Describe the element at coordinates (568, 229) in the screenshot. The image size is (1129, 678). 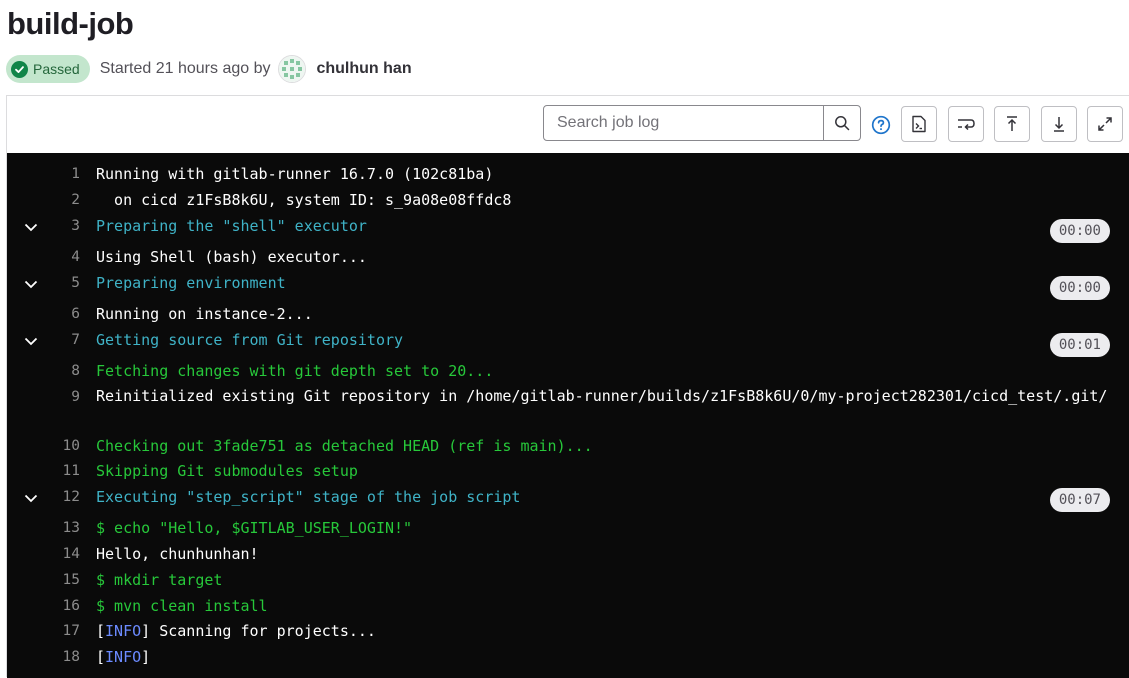
I see `log-section-header: 3 Preparing the "shell" executor 00:00` at that location.